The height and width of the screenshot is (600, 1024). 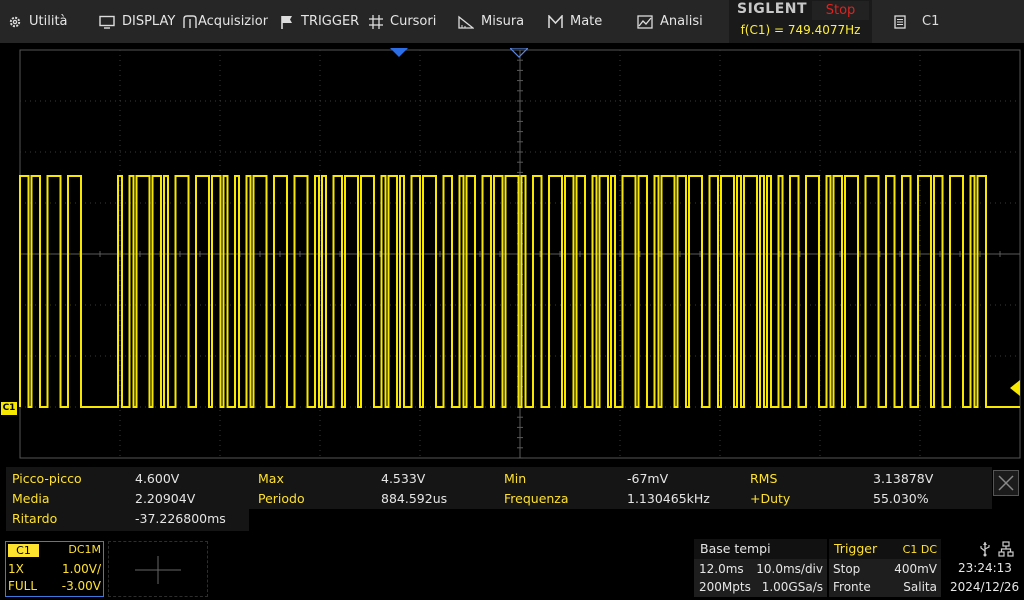 What do you see at coordinates (414, 498) in the screenshot?
I see `meas-value-periodo: 884.592us` at bounding box center [414, 498].